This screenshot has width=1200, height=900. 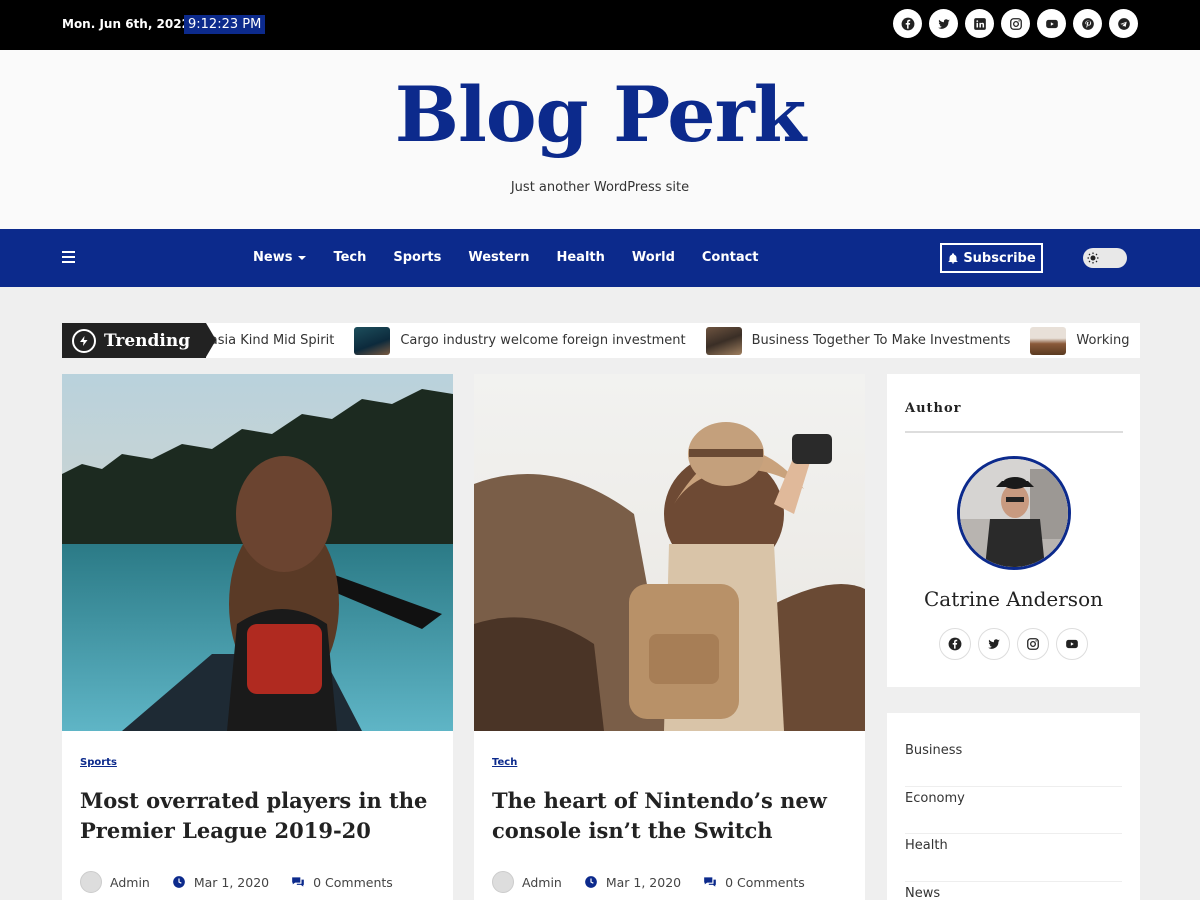 What do you see at coordinates (84, 340) in the screenshot?
I see `bolt-icon` at bounding box center [84, 340].